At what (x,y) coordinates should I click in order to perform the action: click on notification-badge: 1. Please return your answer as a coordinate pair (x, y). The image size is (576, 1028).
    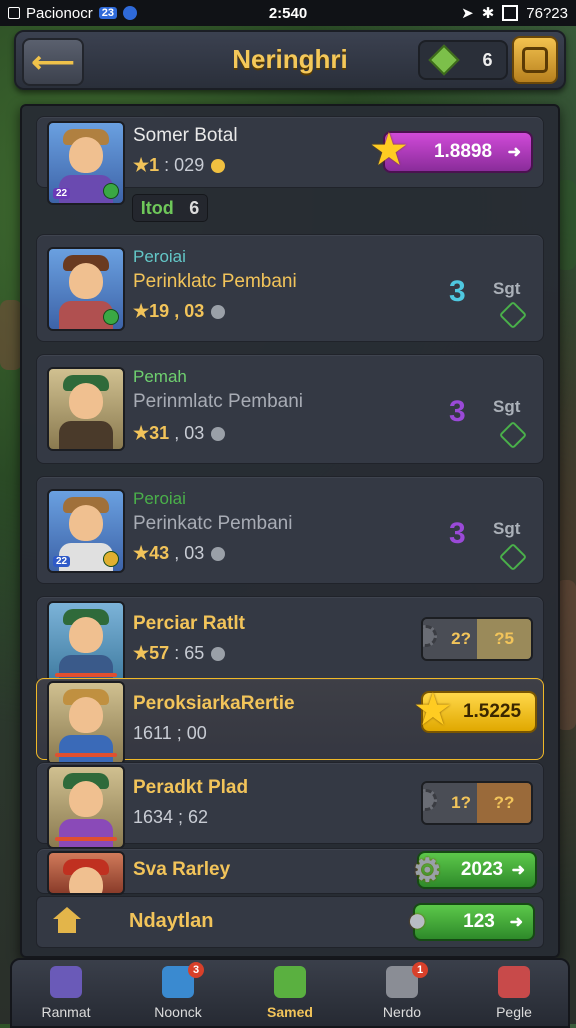
    Looking at the image, I should click on (420, 970).